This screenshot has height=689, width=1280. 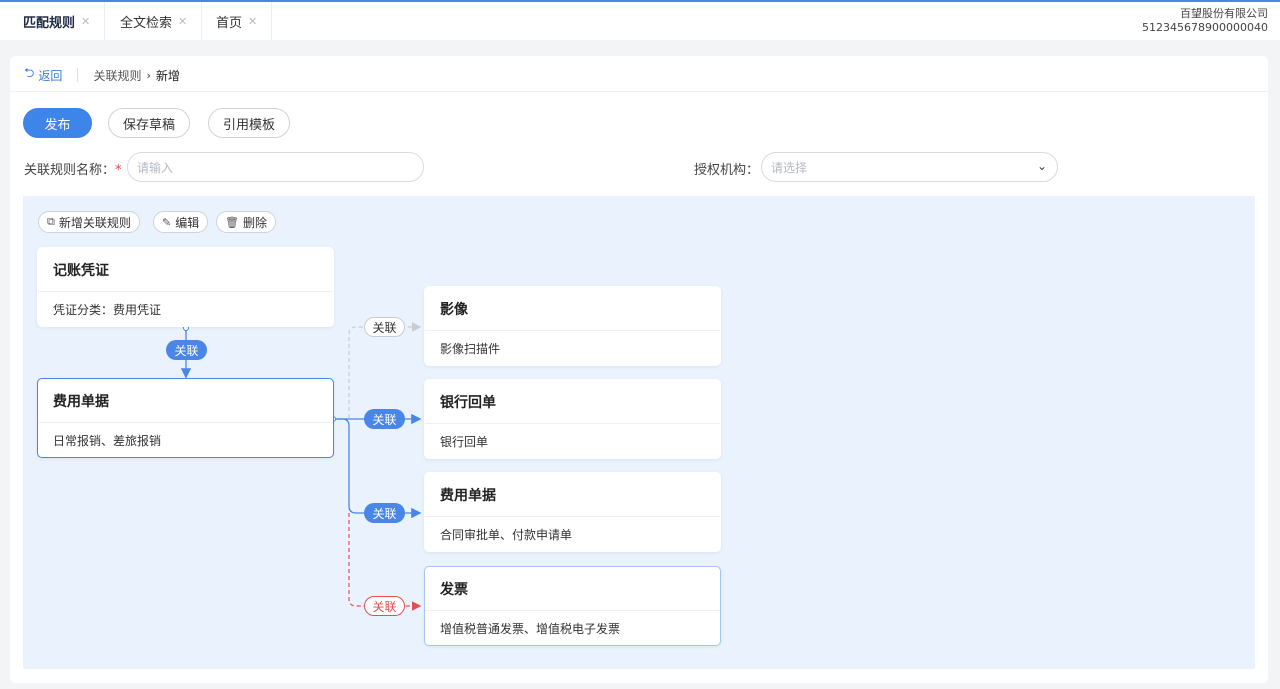 What do you see at coordinates (167, 75) in the screenshot?
I see `breadcrumb-current: 新增` at bounding box center [167, 75].